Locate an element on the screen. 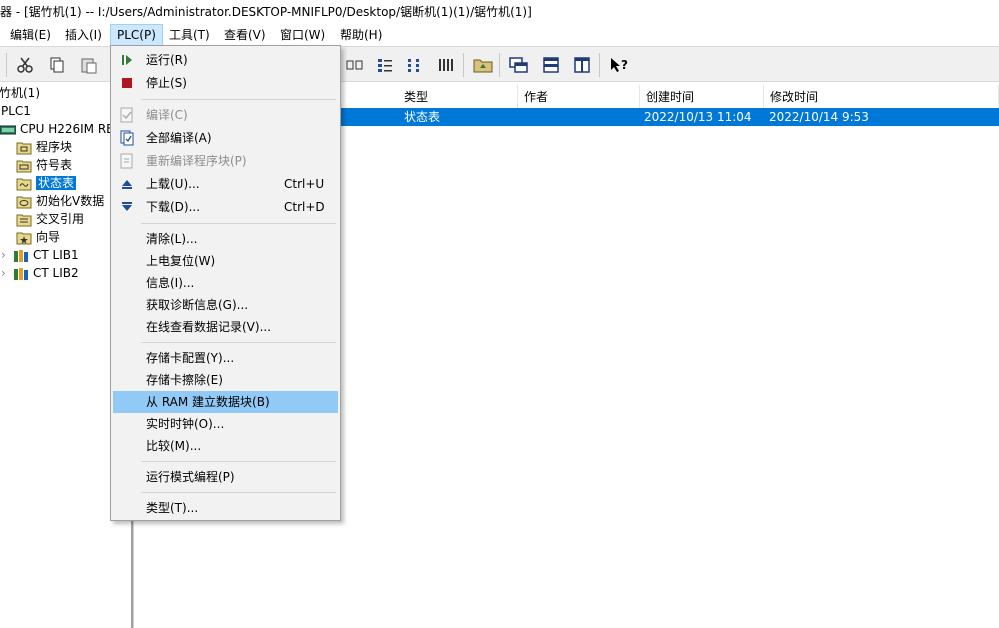 This screenshot has width=999, height=628. column-header-created: 创建时间 is located at coordinates (702, 97).